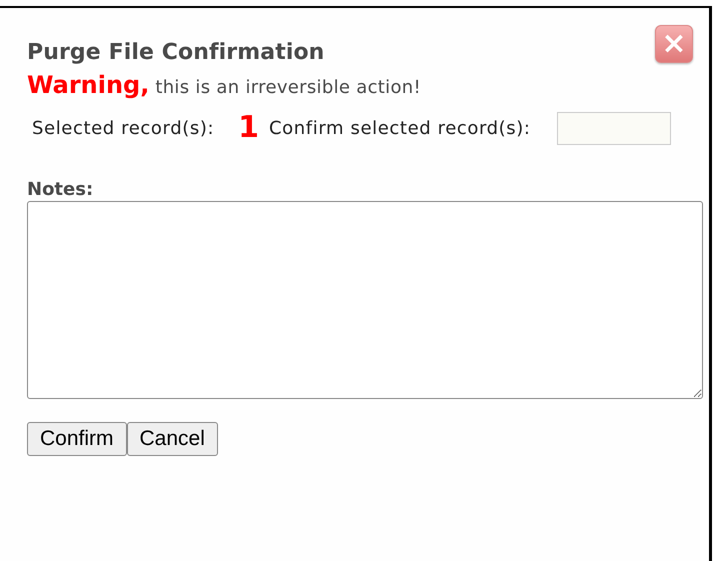  Describe the element at coordinates (288, 87) in the screenshot. I see `warning-message: this is an irreversible action!` at that location.